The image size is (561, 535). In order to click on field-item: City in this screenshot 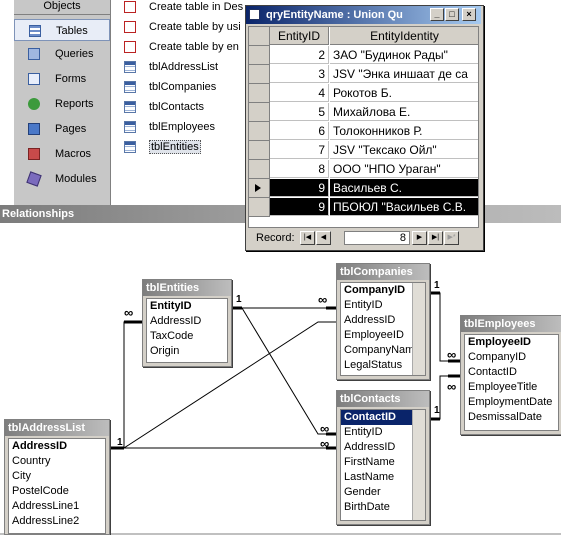, I will do `click(57, 476)`.